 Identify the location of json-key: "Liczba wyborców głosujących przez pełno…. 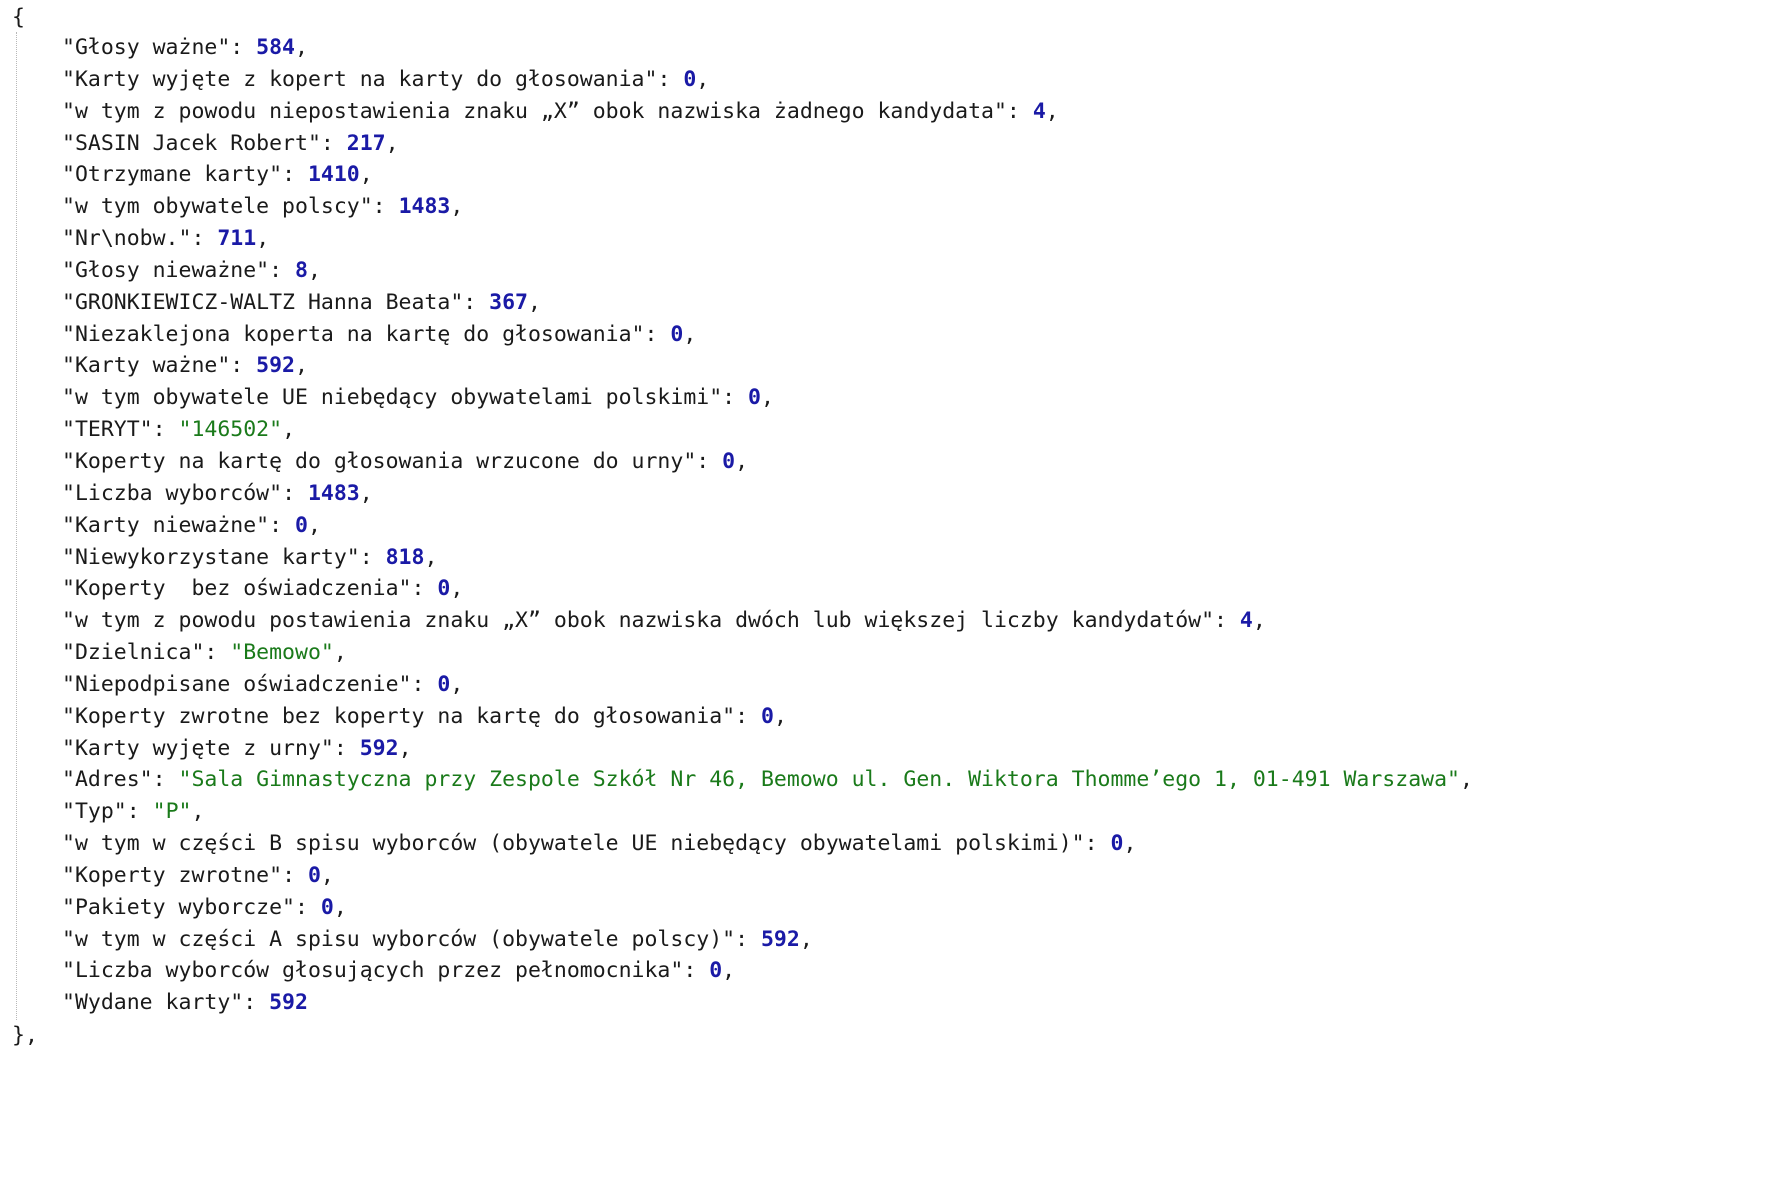
(373, 971).